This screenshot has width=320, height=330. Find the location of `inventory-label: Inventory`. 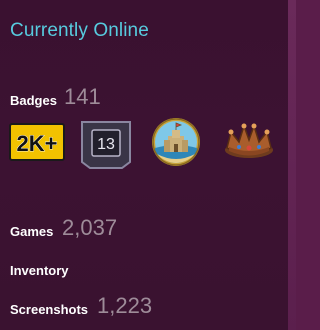

inventory-label: Inventory is located at coordinates (39, 270).